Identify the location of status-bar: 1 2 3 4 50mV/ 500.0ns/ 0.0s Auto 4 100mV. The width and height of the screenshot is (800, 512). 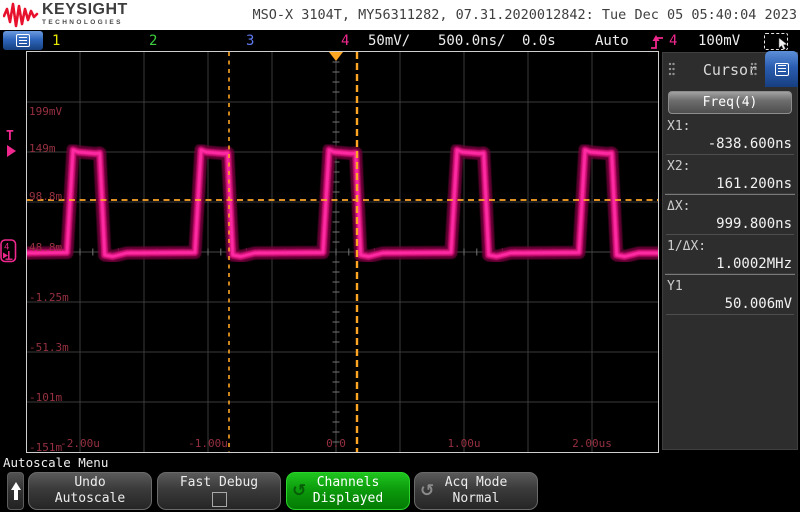
(400, 41).